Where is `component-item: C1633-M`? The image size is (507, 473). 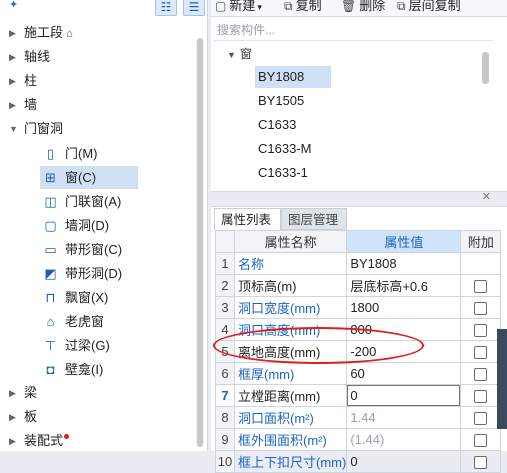
component-item: C1633-M is located at coordinates (293, 149).